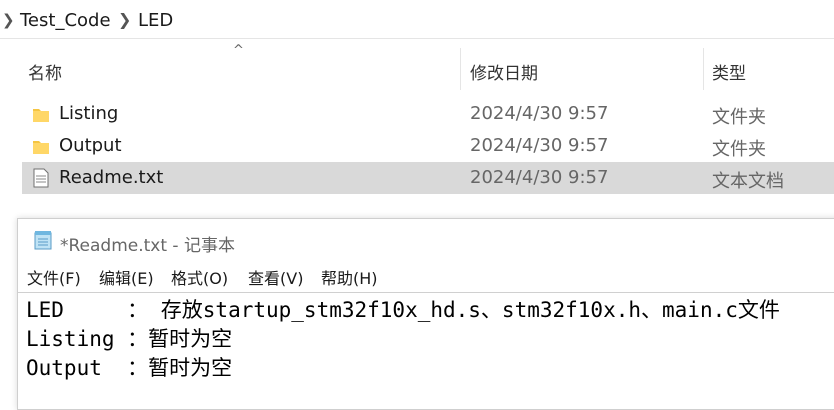  I want to click on menu-bar: 文件(F) 编辑(E) 格式(O) 查看(V) 帮助(H), so click(426, 278).